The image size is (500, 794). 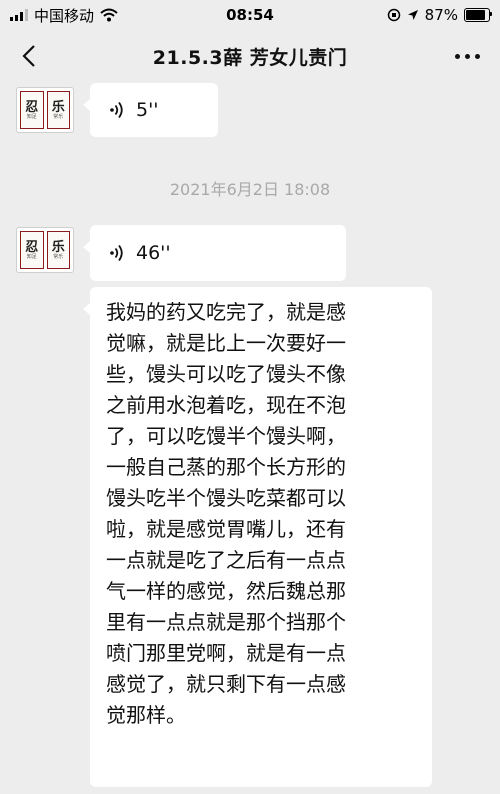 I want to click on transcript-line: 觉那样。, so click(x=146, y=715).